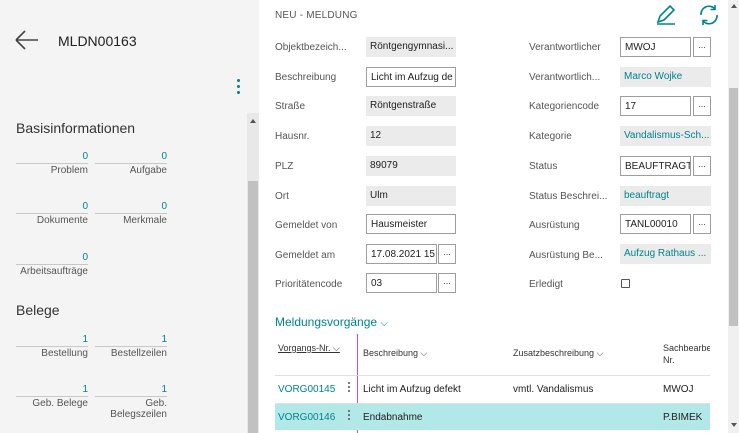  What do you see at coordinates (52, 346) in the screenshot?
I see `cue-tile-bestellung: 1 Bestellung` at bounding box center [52, 346].